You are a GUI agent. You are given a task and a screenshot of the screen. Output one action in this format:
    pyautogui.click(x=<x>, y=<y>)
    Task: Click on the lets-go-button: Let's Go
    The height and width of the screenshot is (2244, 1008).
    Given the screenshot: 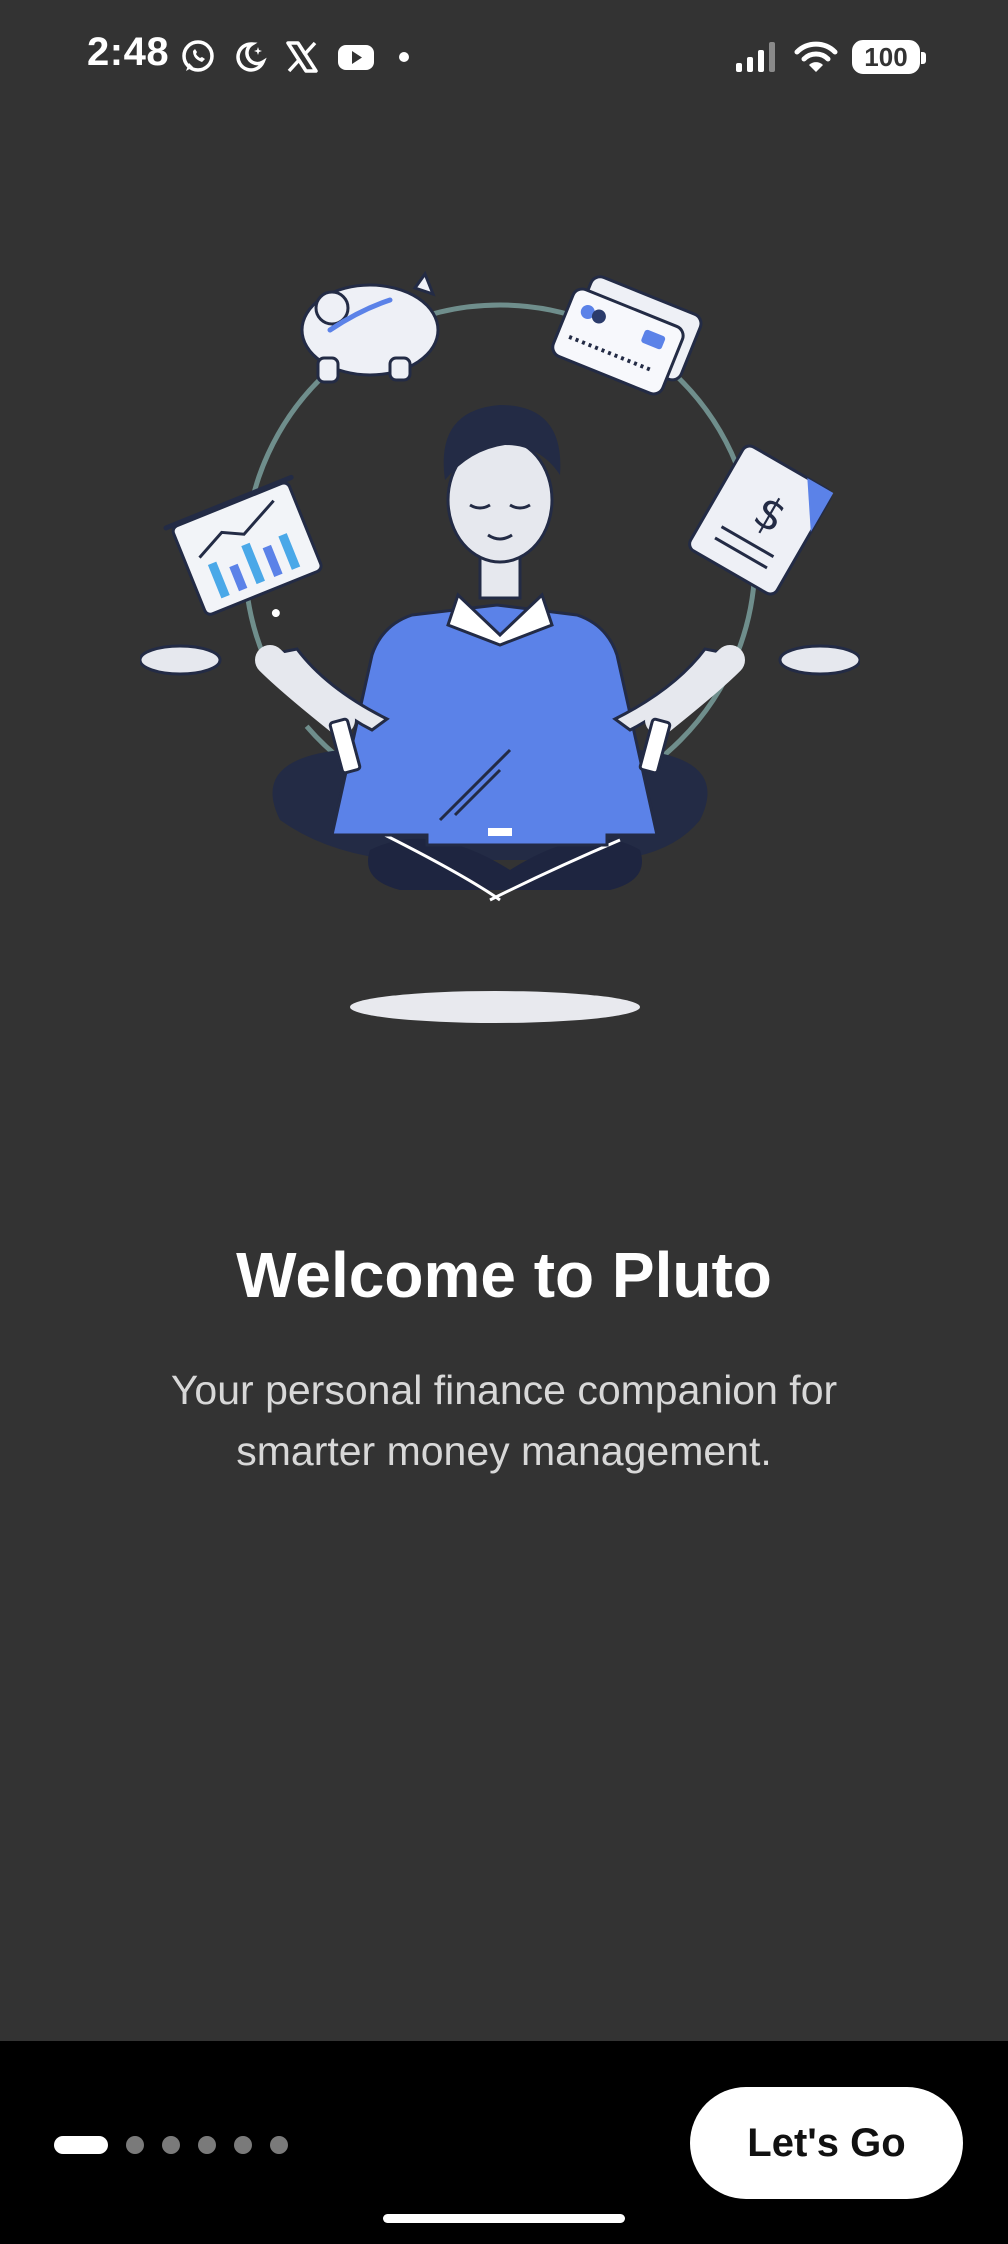 What is the action you would take?
    pyautogui.click(x=826, y=2143)
    